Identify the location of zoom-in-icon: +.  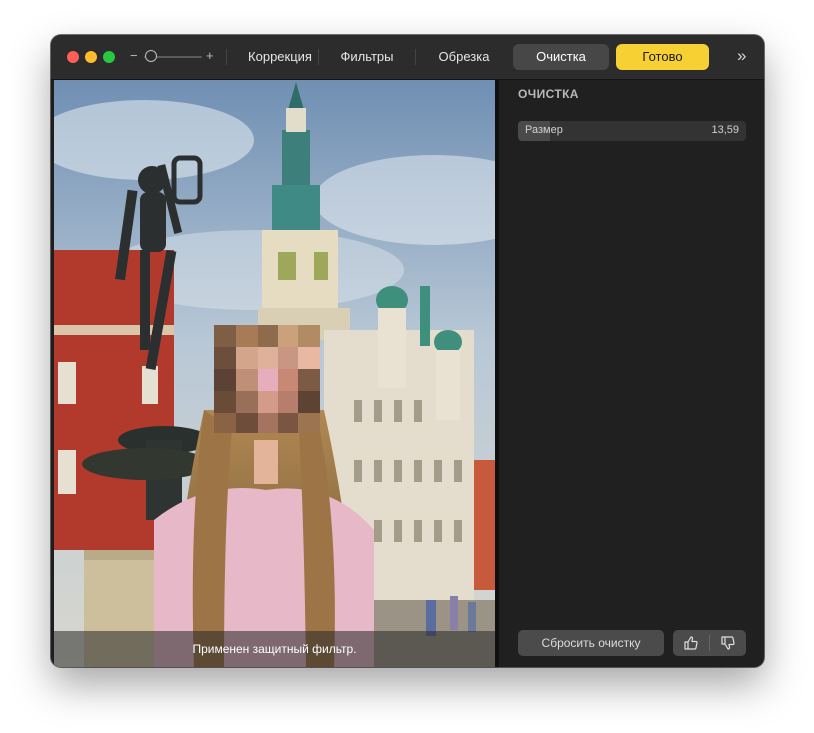
(210, 55).